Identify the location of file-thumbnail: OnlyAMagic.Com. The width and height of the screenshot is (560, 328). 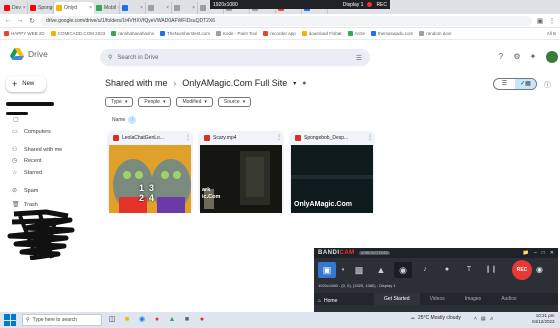
(332, 179).